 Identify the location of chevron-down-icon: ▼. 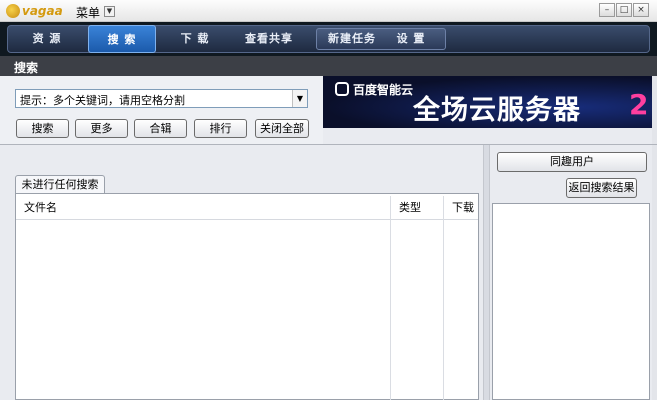
(299, 98).